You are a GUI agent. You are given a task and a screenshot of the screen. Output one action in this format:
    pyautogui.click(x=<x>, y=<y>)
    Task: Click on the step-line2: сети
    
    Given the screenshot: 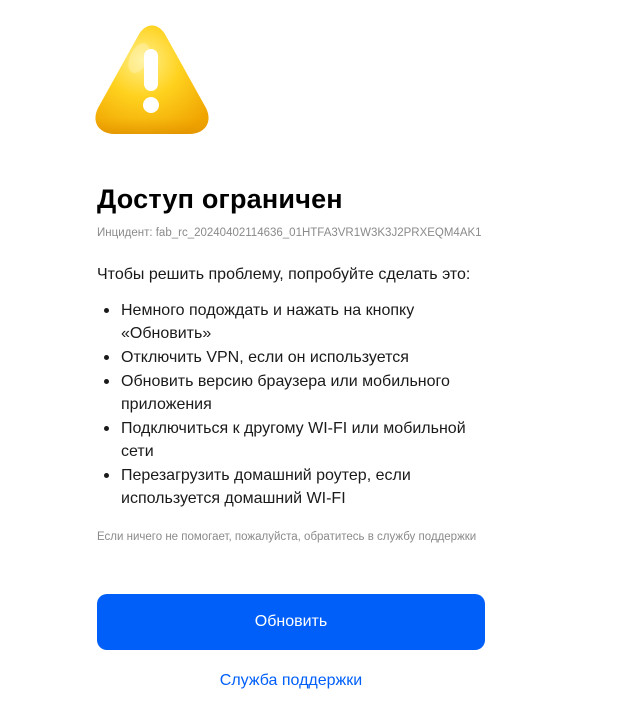 What is the action you would take?
    pyautogui.click(x=137, y=451)
    